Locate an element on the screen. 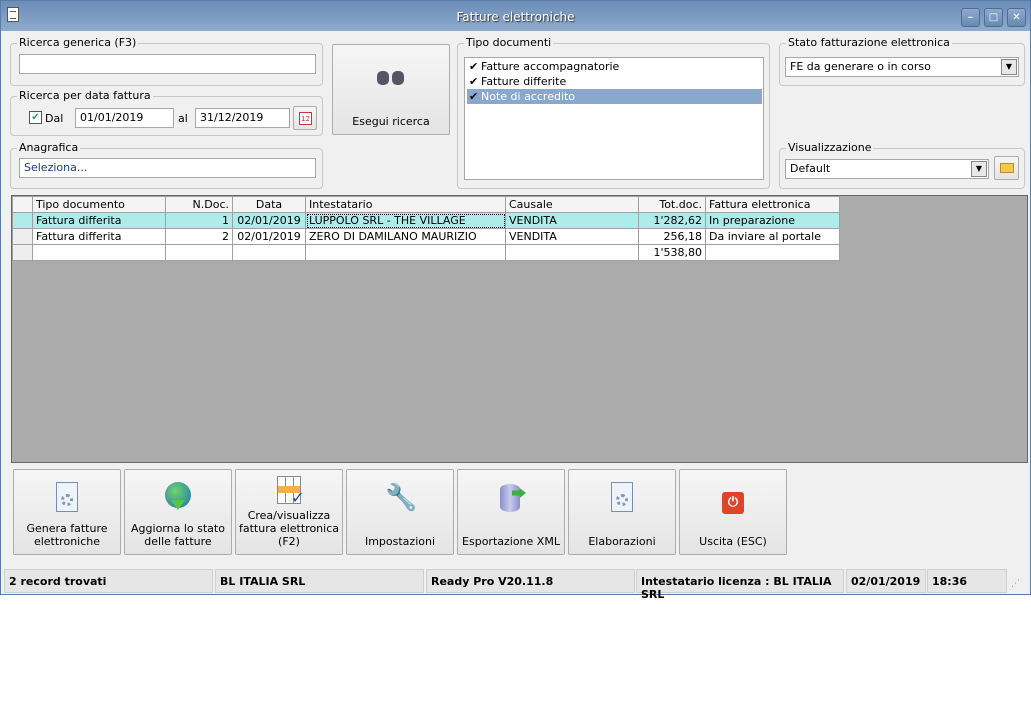  list-item: ✔ Fatture differite is located at coordinates (614, 81).